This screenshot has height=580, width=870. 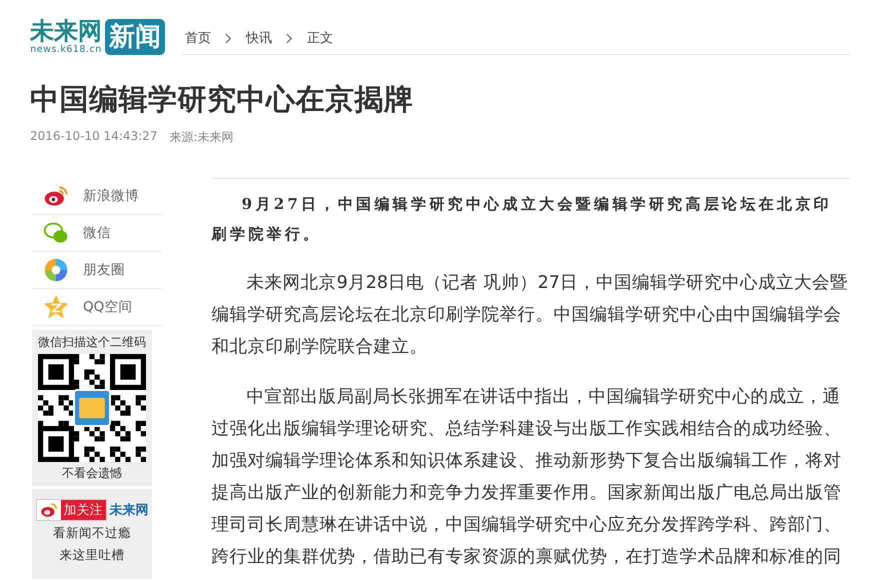 What do you see at coordinates (201, 137) in the screenshot?
I see `article-source: 来源:未来网` at bounding box center [201, 137].